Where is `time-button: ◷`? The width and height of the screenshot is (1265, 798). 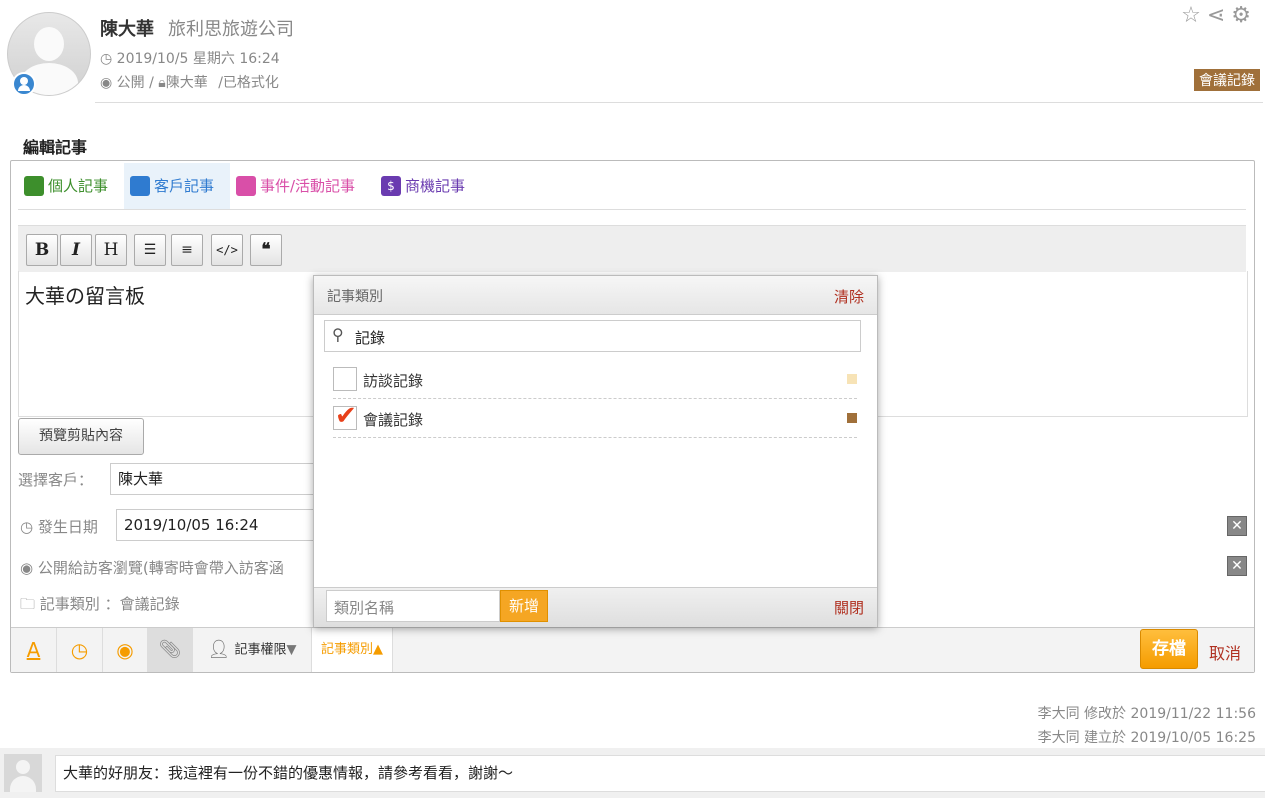
time-button: ◷ is located at coordinates (80, 650).